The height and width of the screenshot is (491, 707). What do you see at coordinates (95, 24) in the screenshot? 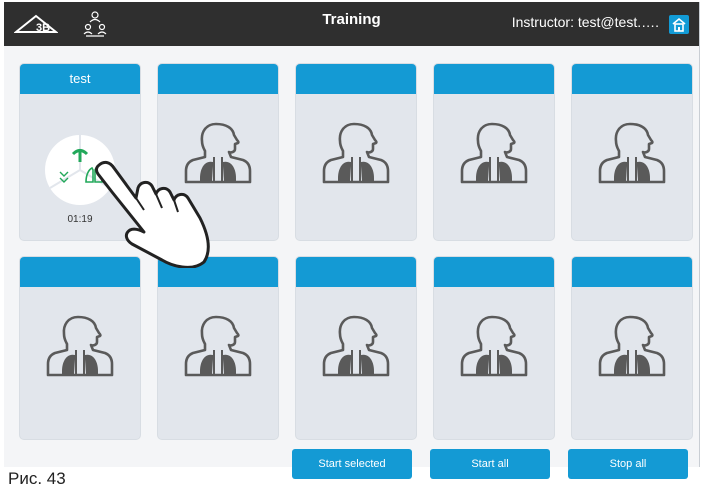
I see `users-network-icon` at bounding box center [95, 24].